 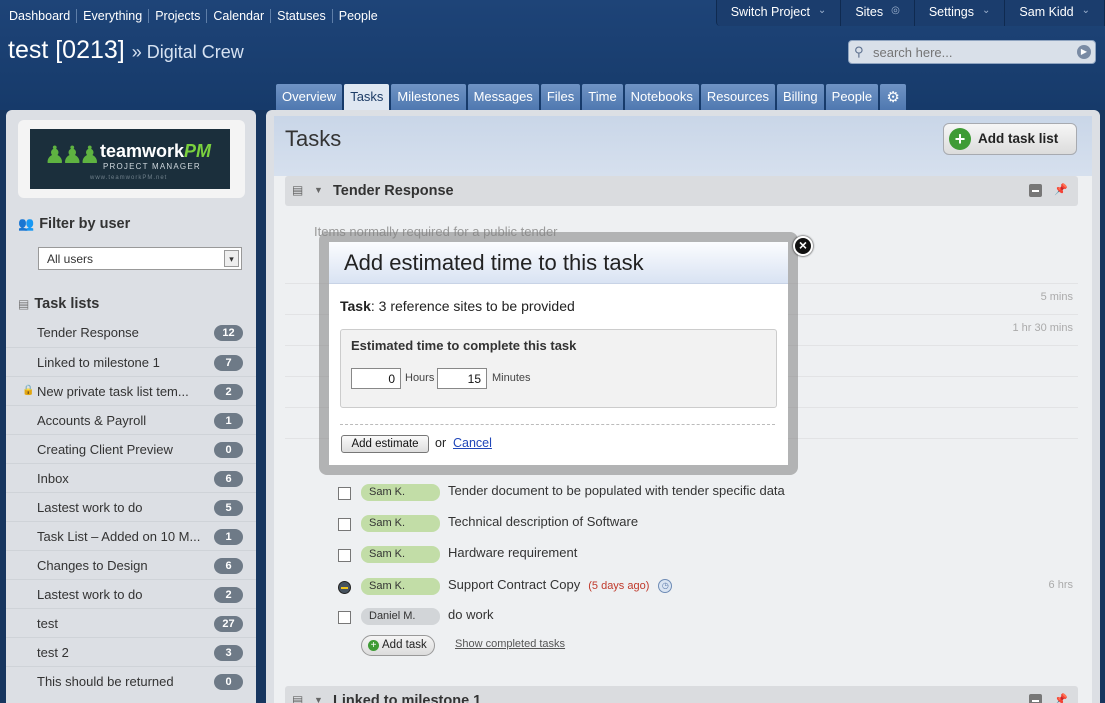 What do you see at coordinates (511, 378) in the screenshot?
I see `minutes-unit-label: Minutes` at bounding box center [511, 378].